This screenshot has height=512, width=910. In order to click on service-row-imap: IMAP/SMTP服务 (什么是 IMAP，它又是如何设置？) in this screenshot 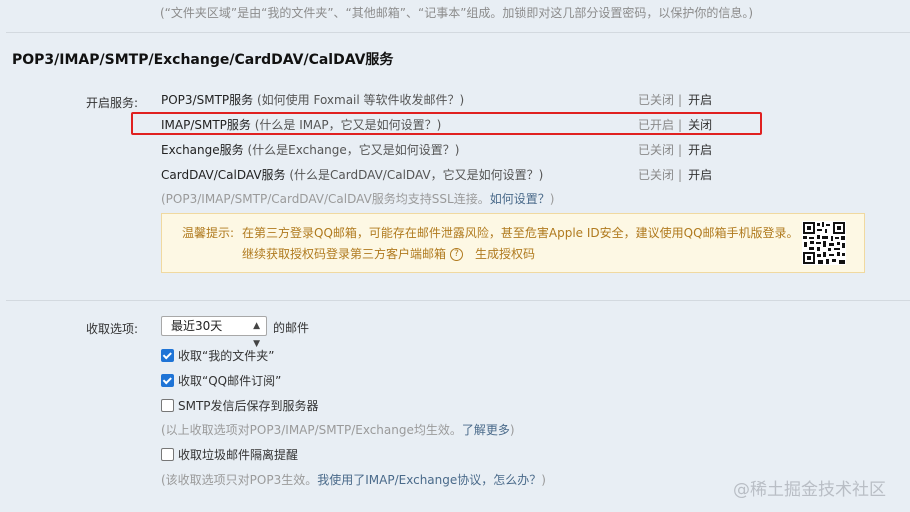, I will do `click(301, 124)`.